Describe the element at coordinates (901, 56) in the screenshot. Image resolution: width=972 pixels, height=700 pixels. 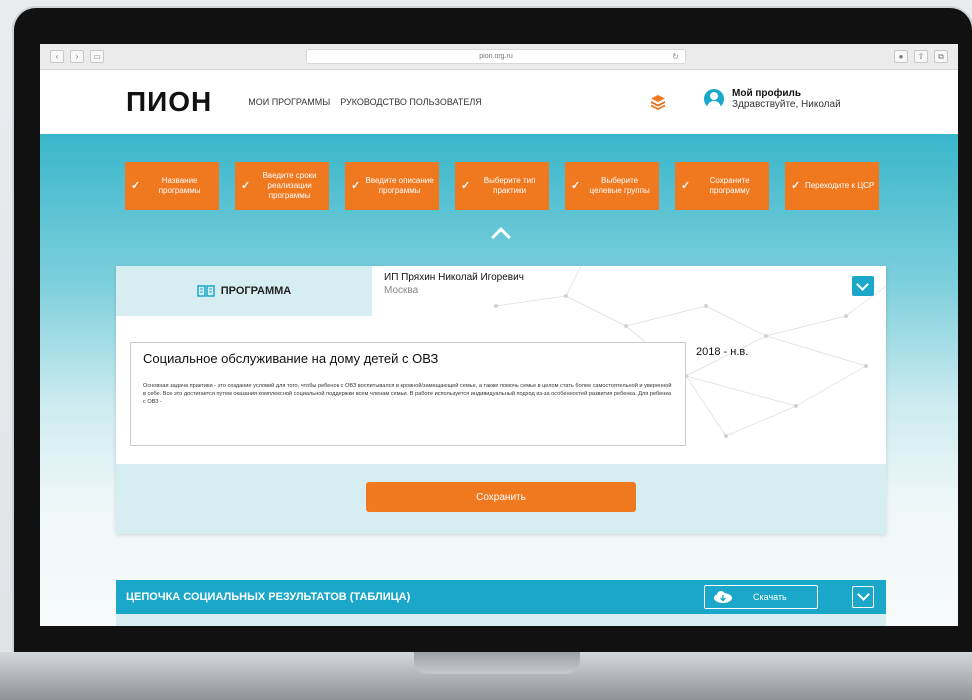
I see `download-status-icon: ●` at that location.